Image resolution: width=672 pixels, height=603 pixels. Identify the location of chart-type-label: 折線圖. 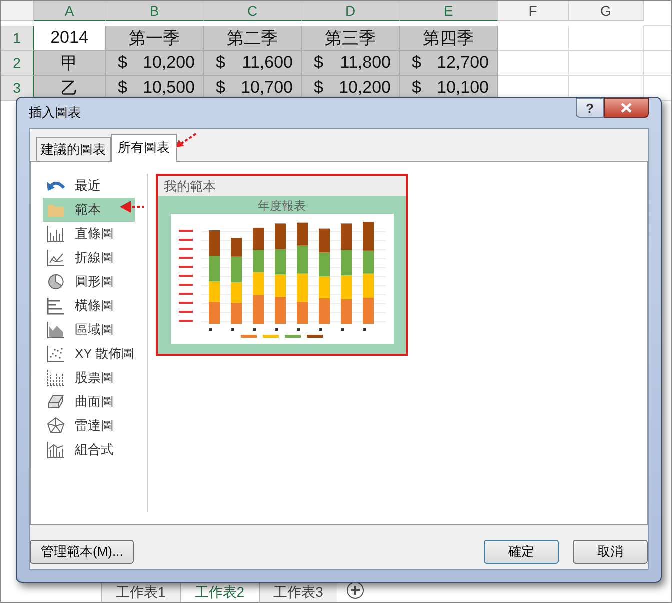
(94, 258).